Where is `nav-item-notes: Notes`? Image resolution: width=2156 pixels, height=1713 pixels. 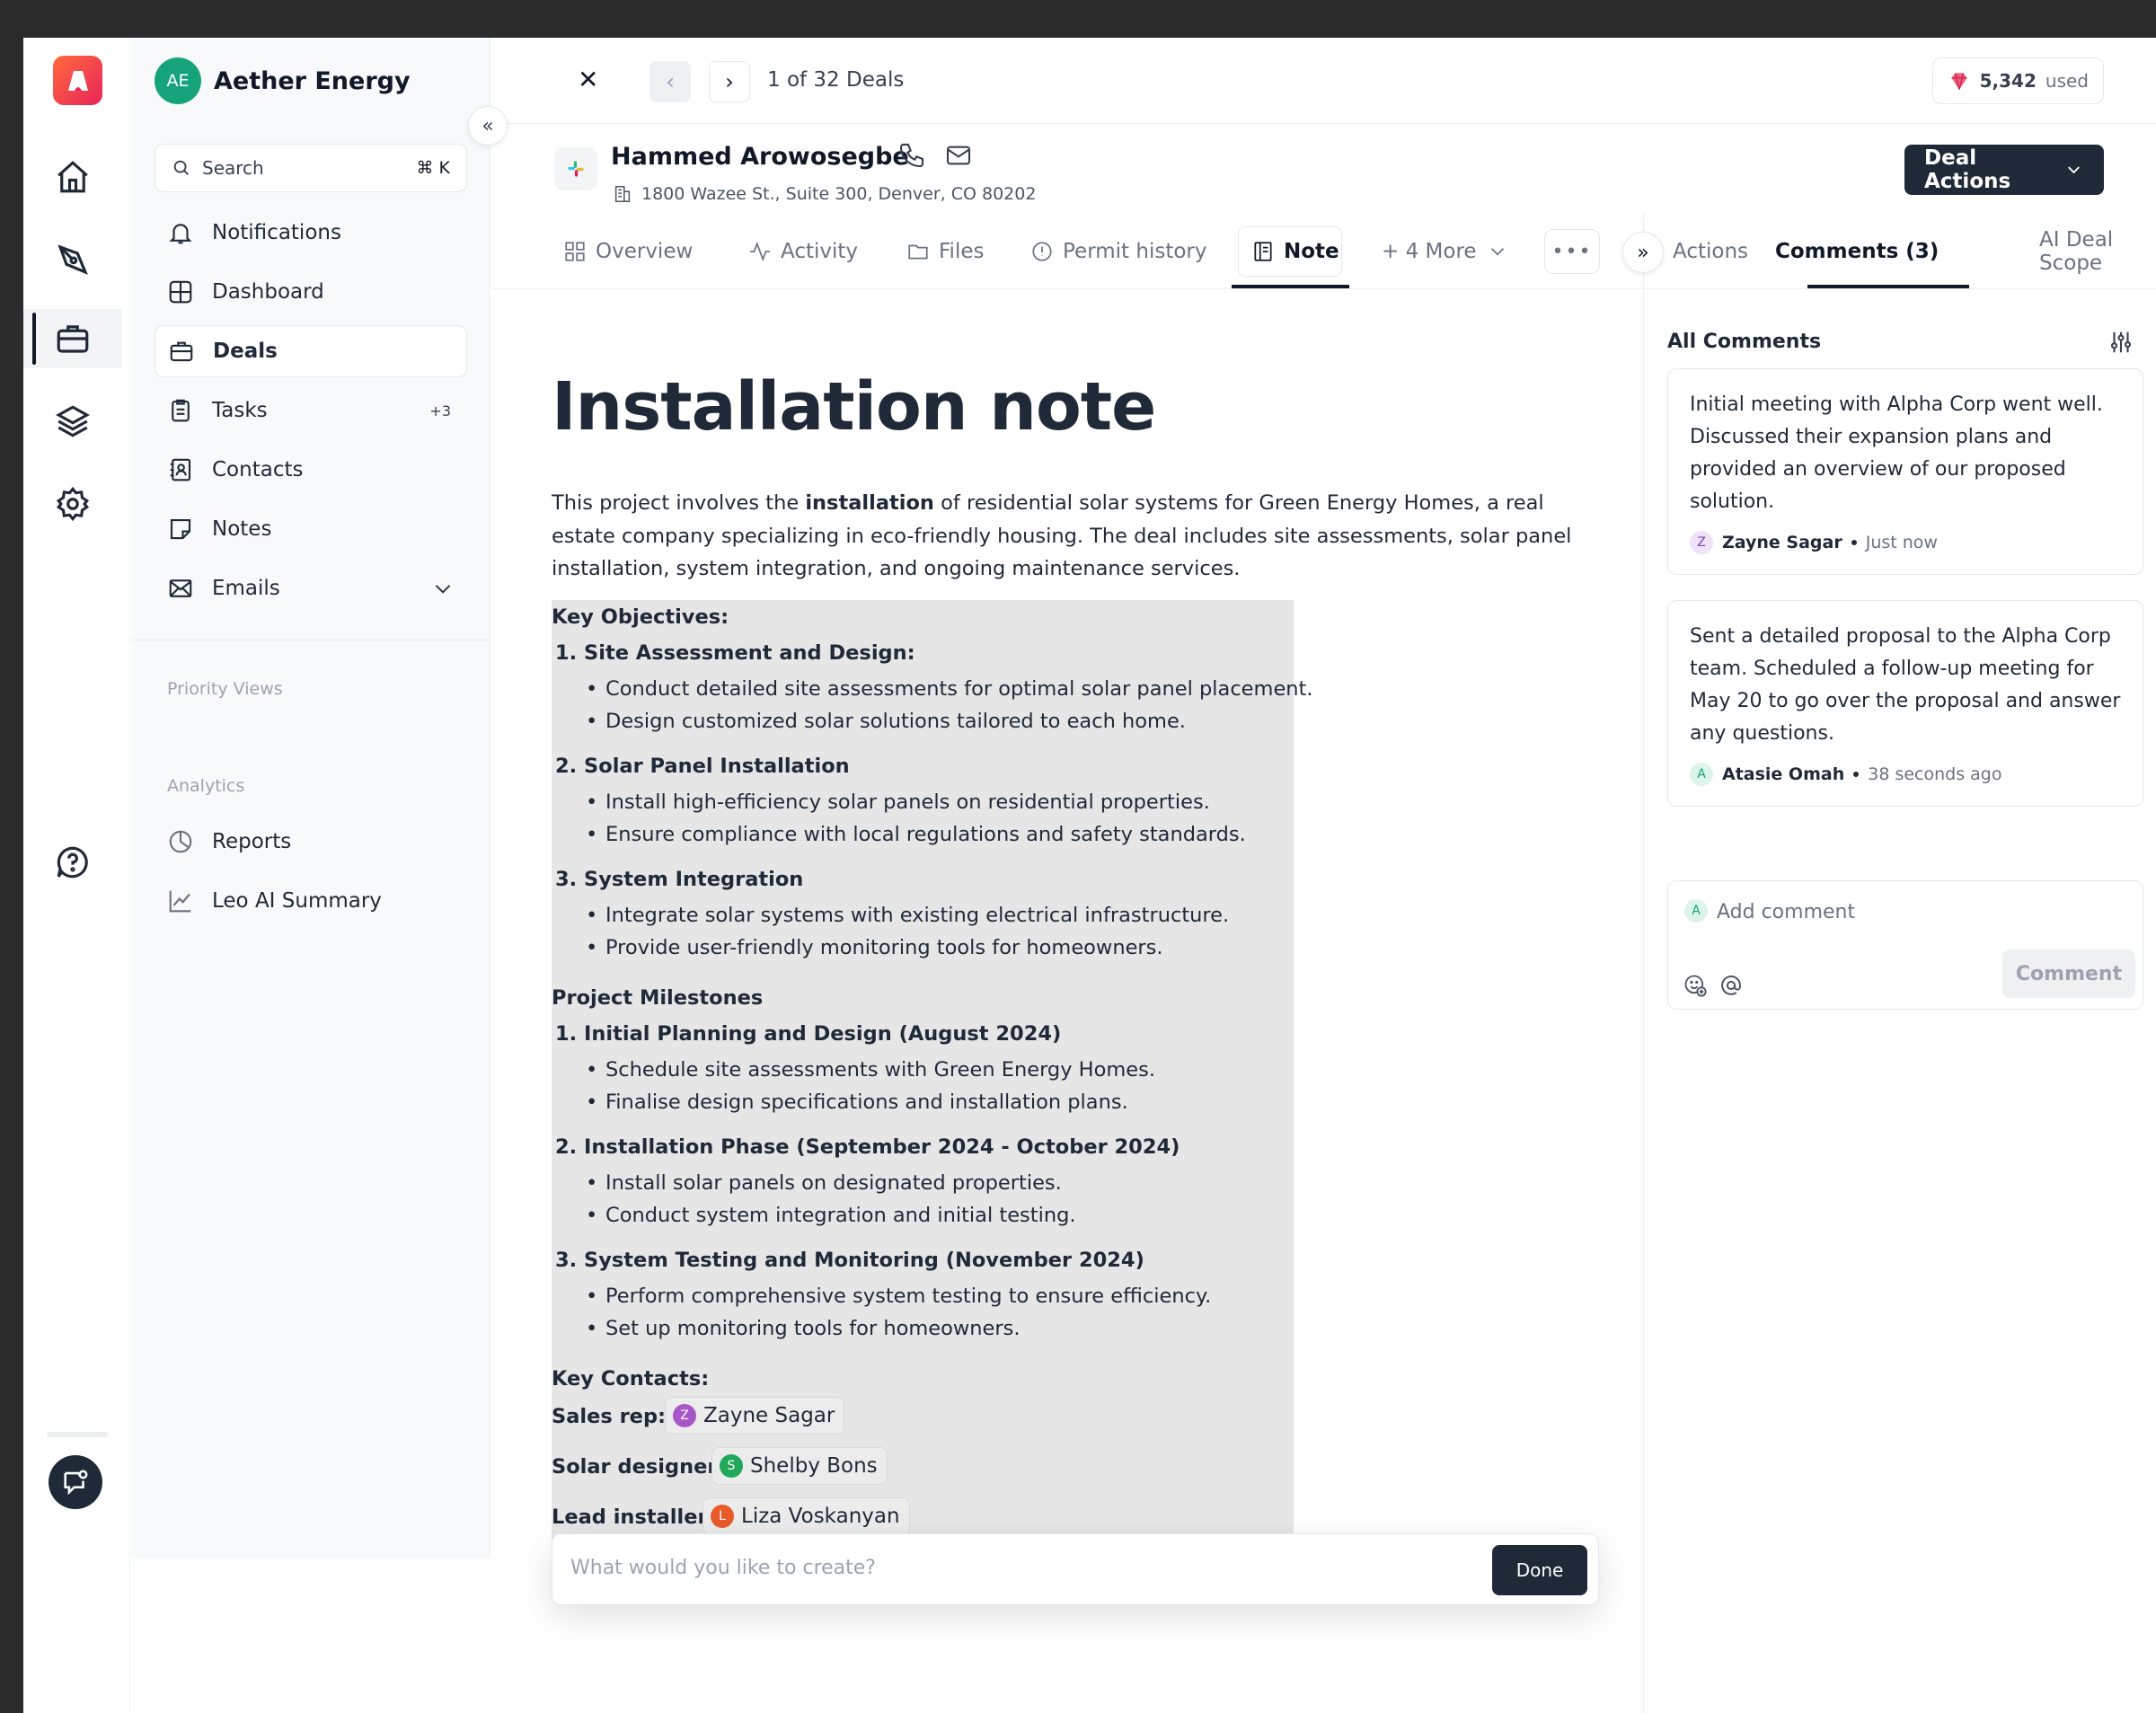
nav-item-notes: Notes is located at coordinates (311, 529).